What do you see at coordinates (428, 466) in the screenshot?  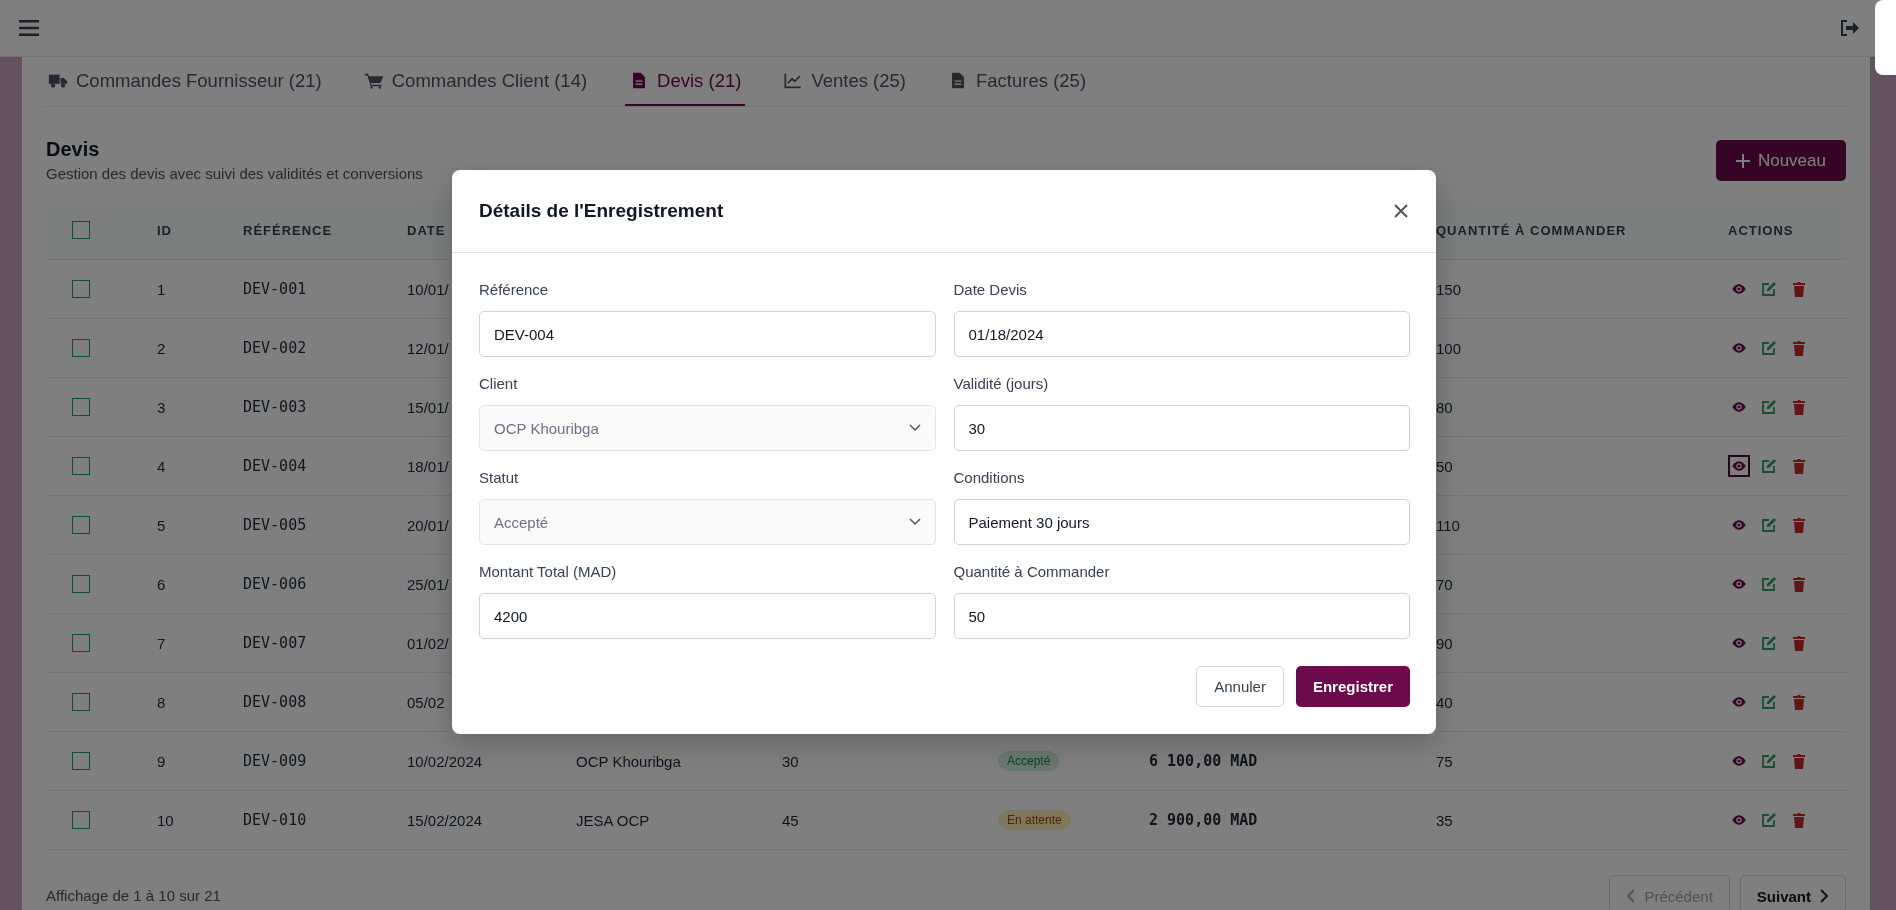 I see `table-cell: 18/01/` at bounding box center [428, 466].